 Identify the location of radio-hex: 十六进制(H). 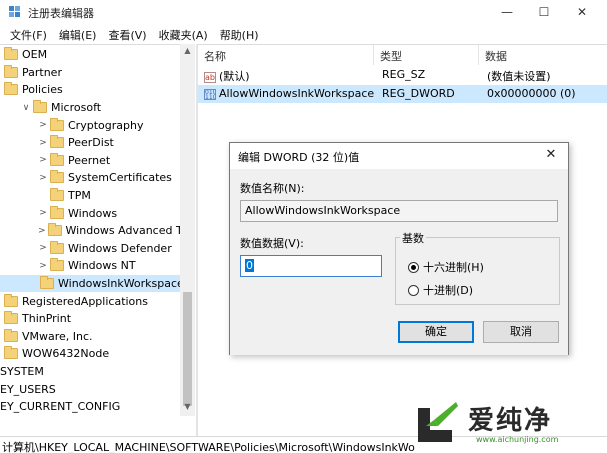
(446, 267).